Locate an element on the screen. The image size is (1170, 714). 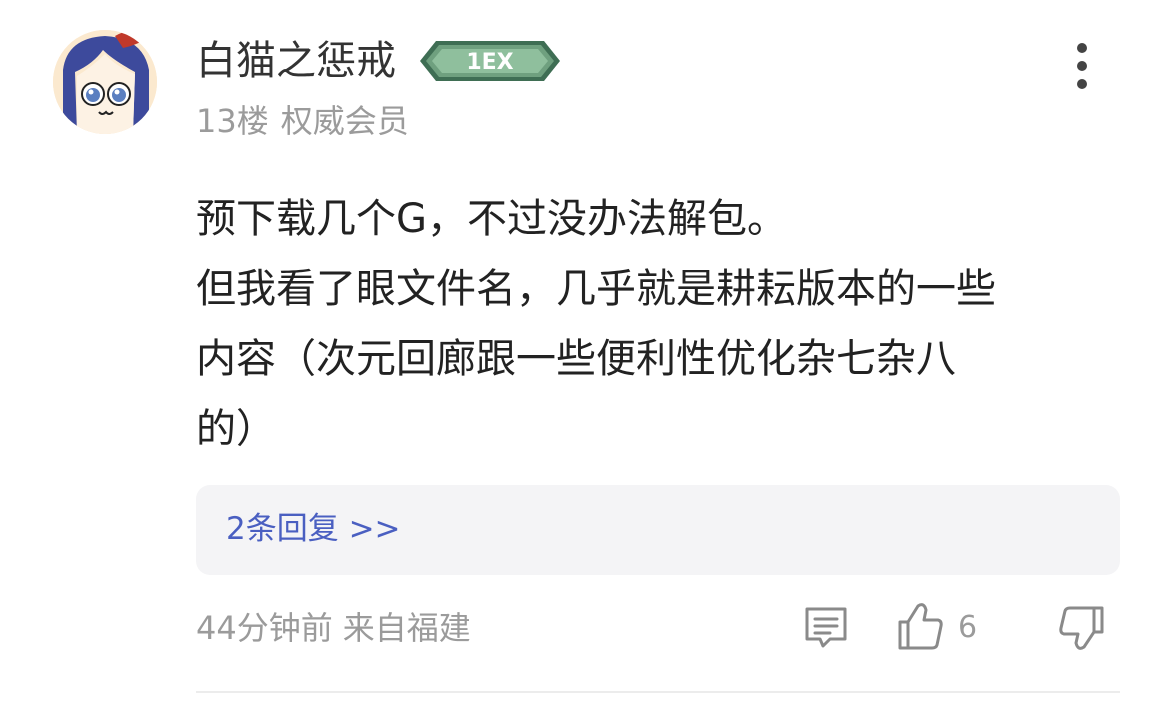
comment-icon is located at coordinates (826, 627).